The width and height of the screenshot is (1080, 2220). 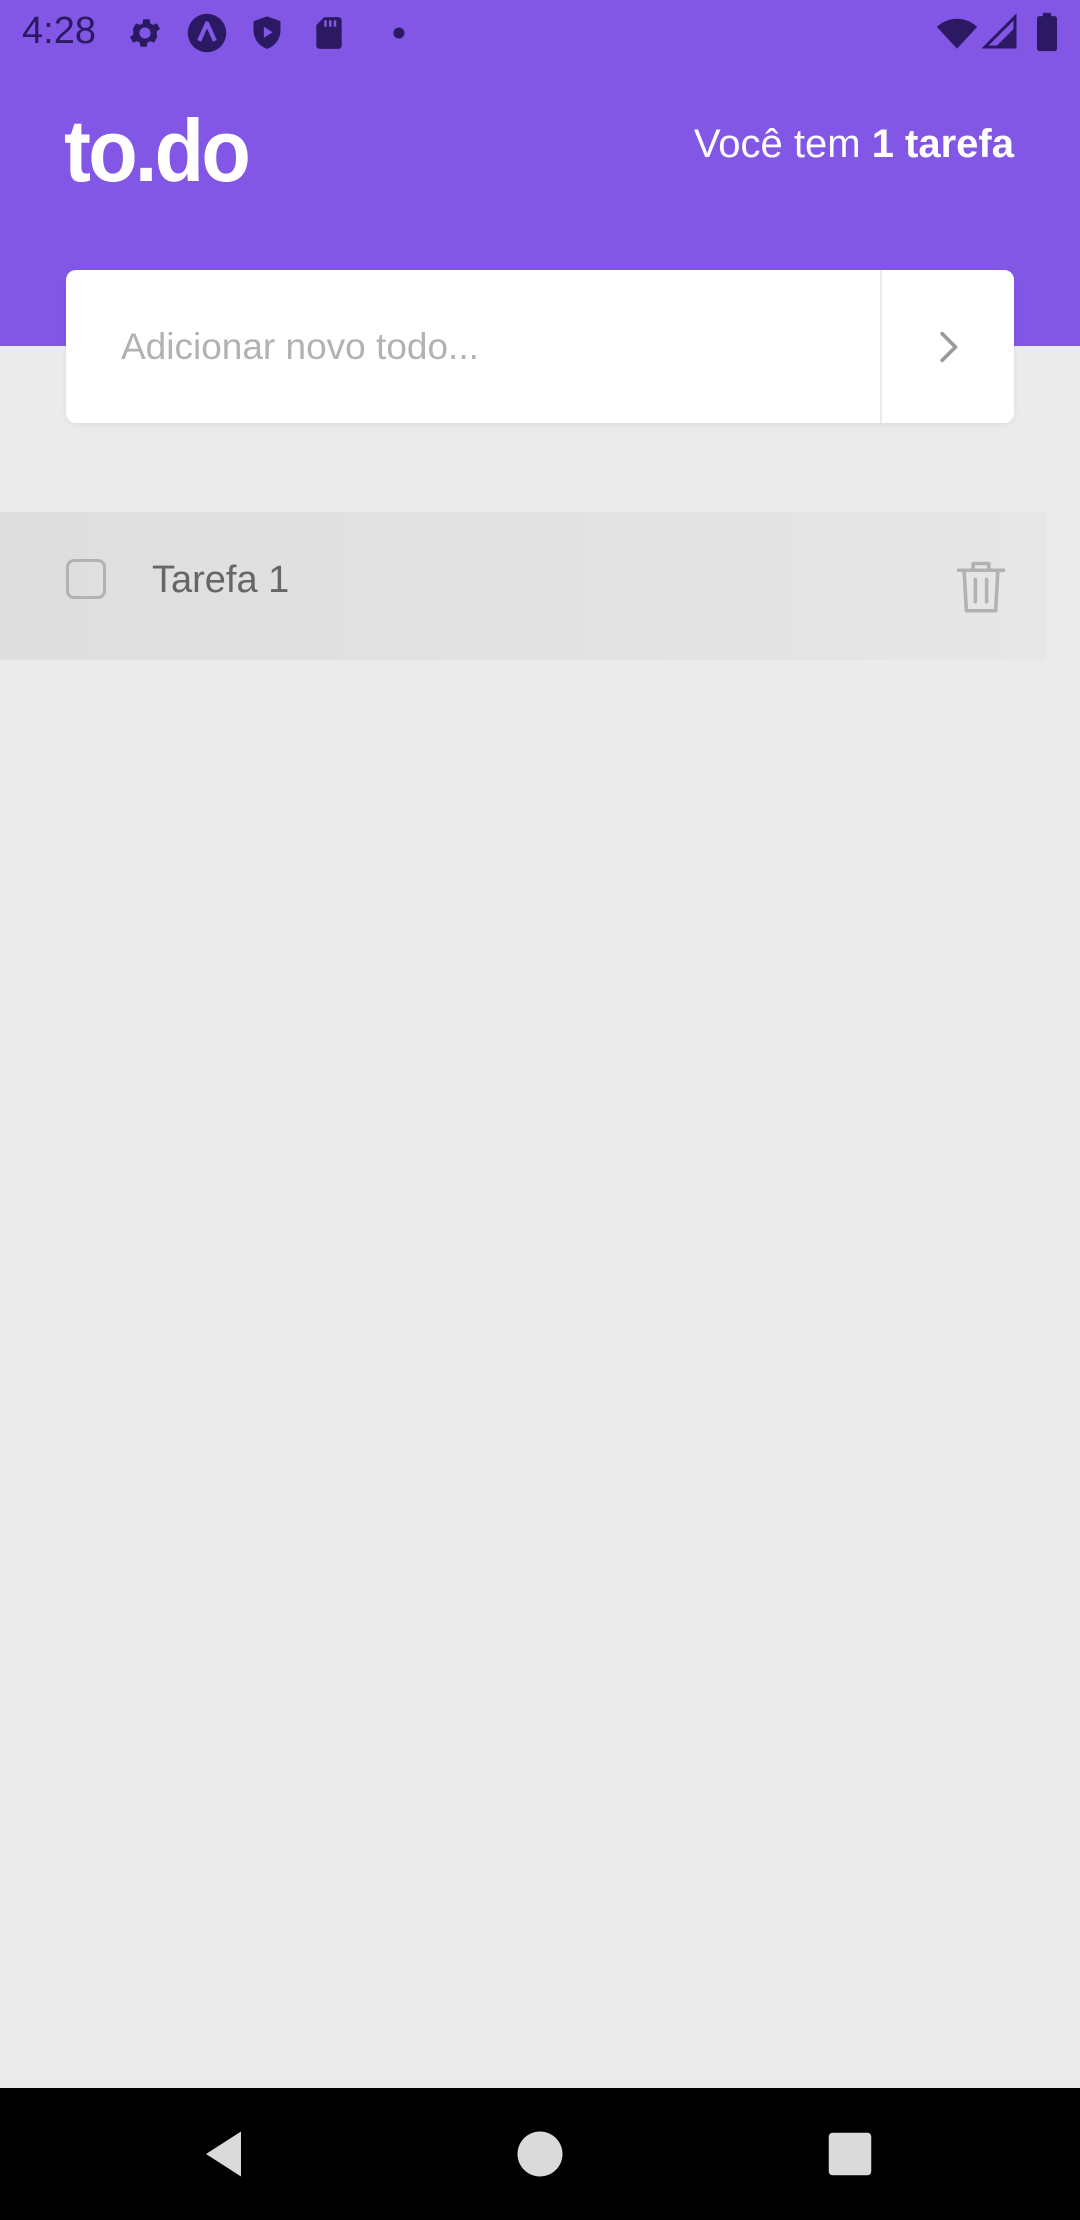 I want to click on task-counter-prefix: Você tem, so click(x=782, y=144).